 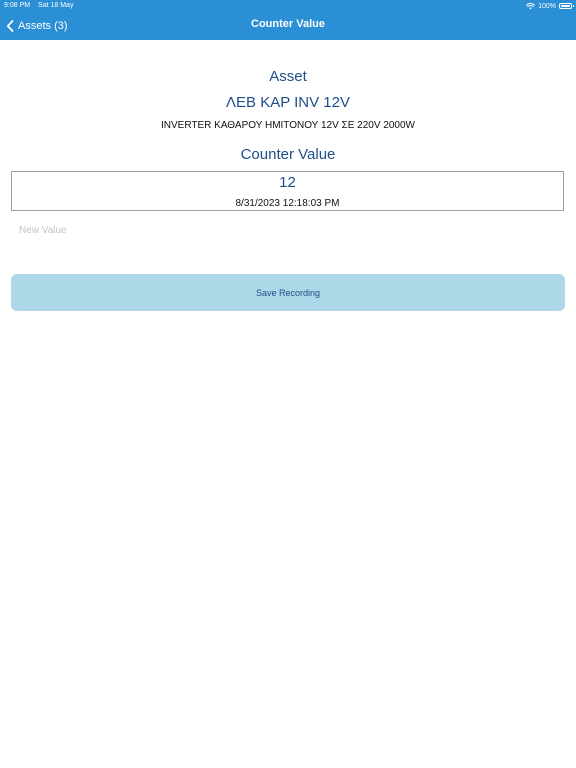 What do you see at coordinates (288, 76) in the screenshot?
I see `asset-heading: Asset` at bounding box center [288, 76].